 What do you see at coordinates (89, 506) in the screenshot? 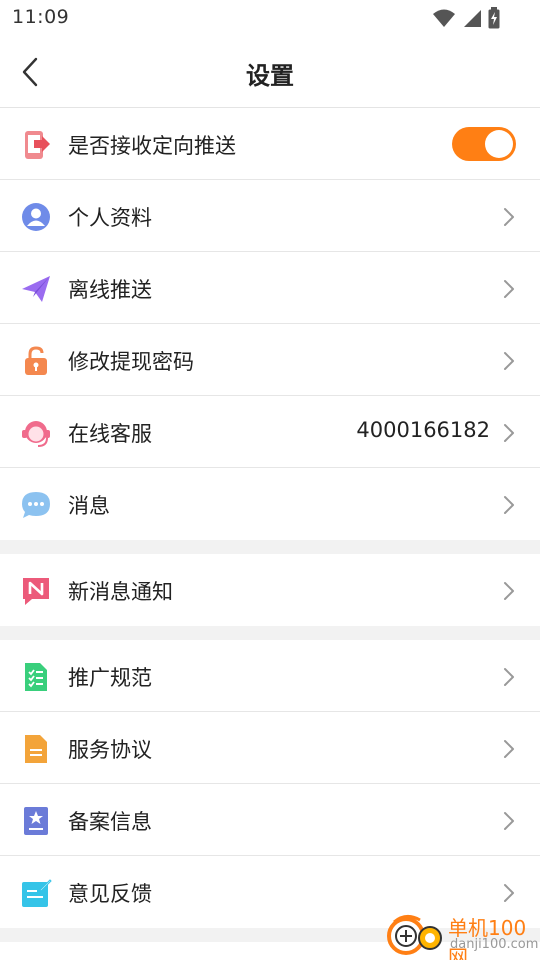
I see `row-label: 消息` at bounding box center [89, 506].